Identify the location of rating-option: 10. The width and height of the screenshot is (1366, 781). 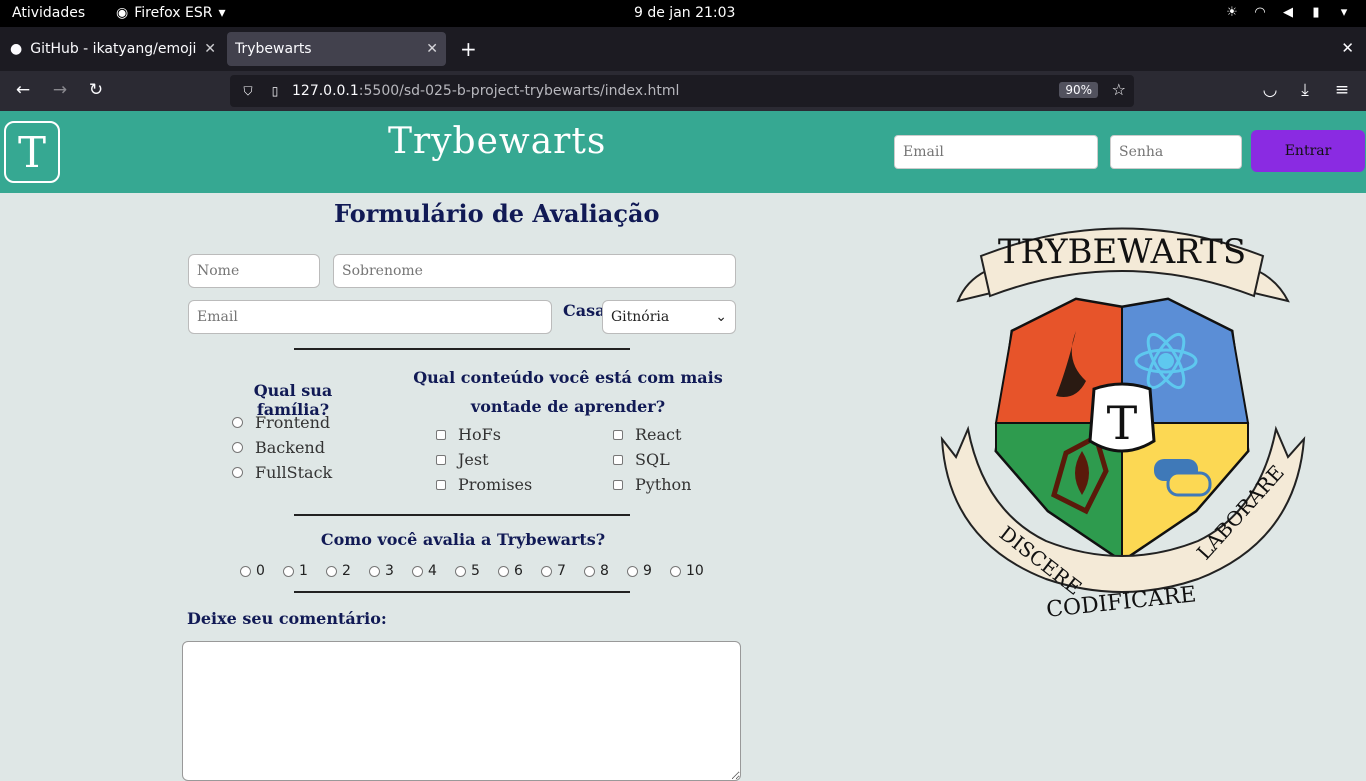
(687, 571).